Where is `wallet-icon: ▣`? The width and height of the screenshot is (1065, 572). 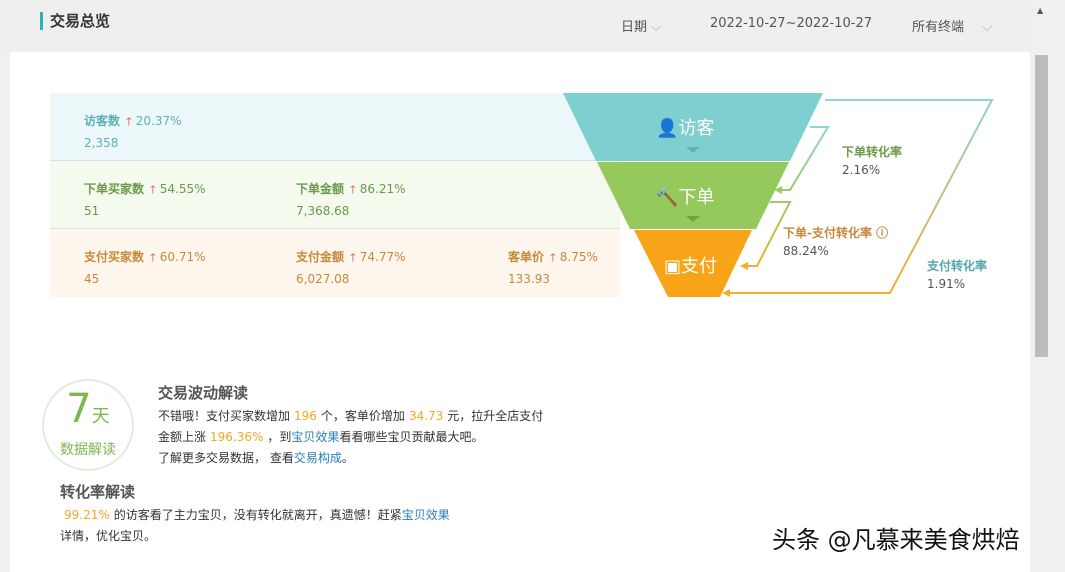
wallet-icon: ▣ is located at coordinates (673, 266).